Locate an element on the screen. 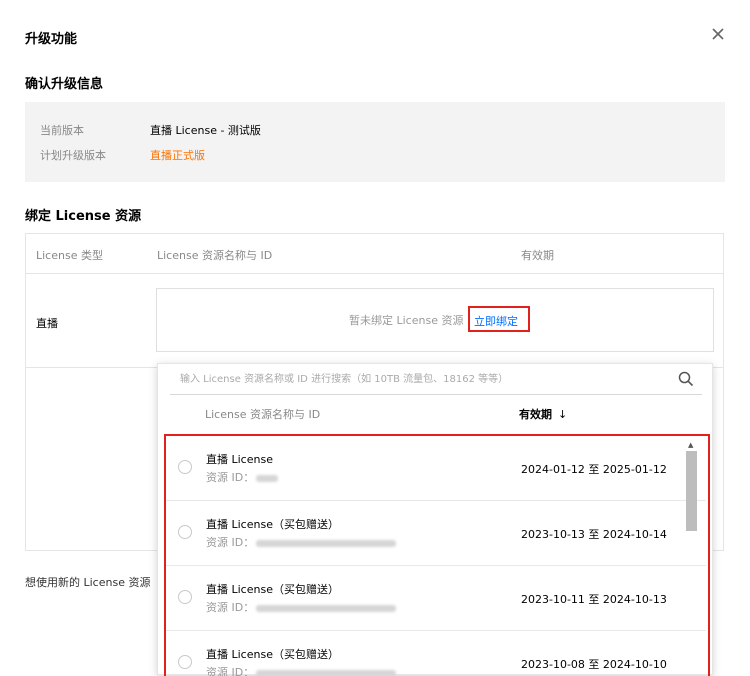  bind-resource-box: 暂未绑定 License 资源 立即绑定 is located at coordinates (435, 320).